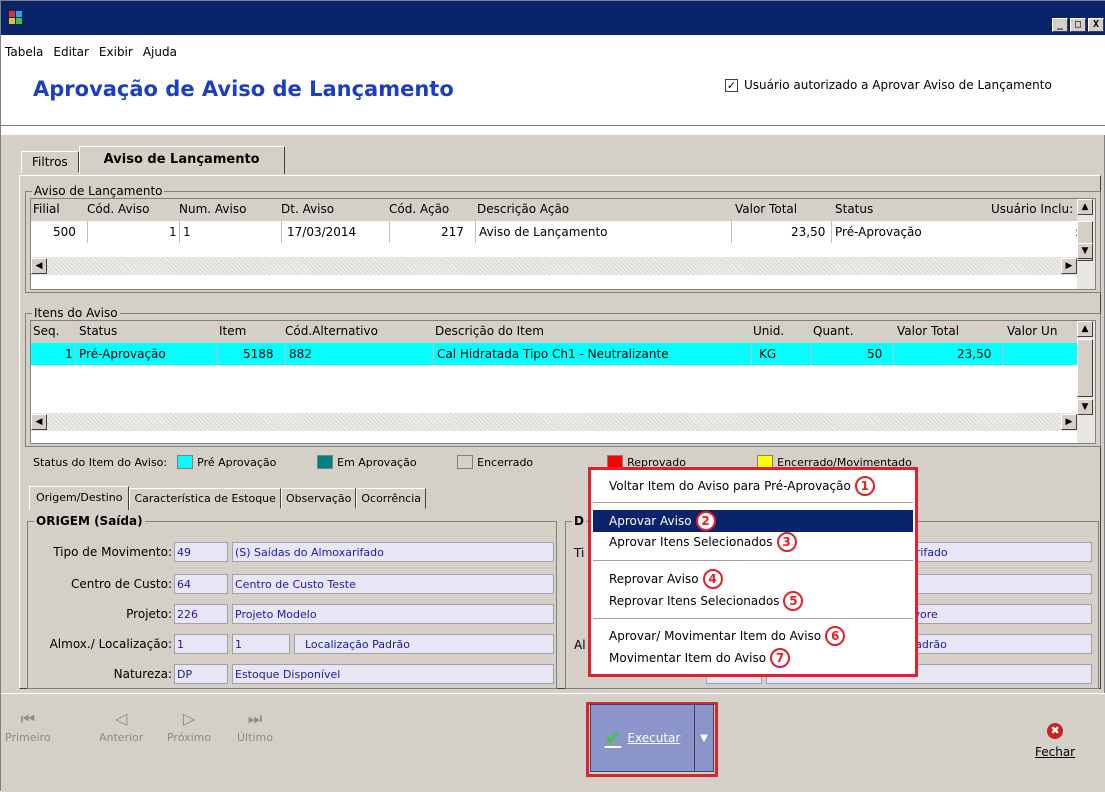  Describe the element at coordinates (393, 584) in the screenshot. I see `centro-custo-desc: Centro de Custo Teste` at that location.